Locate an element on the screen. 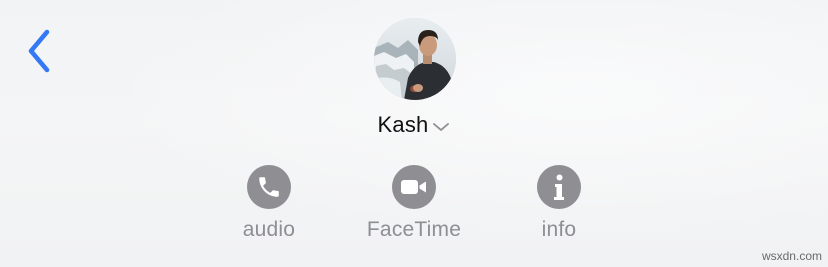  info-icon is located at coordinates (559, 187).